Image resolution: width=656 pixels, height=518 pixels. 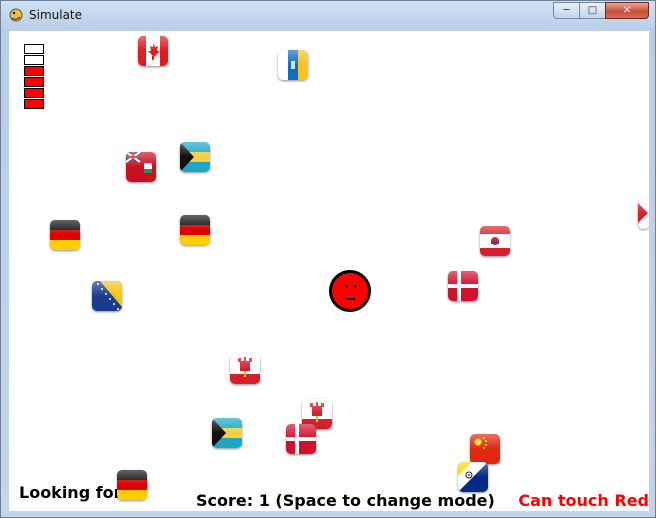 What do you see at coordinates (73, 492) in the screenshot?
I see `looking-for-label: Looking for:` at bounding box center [73, 492].